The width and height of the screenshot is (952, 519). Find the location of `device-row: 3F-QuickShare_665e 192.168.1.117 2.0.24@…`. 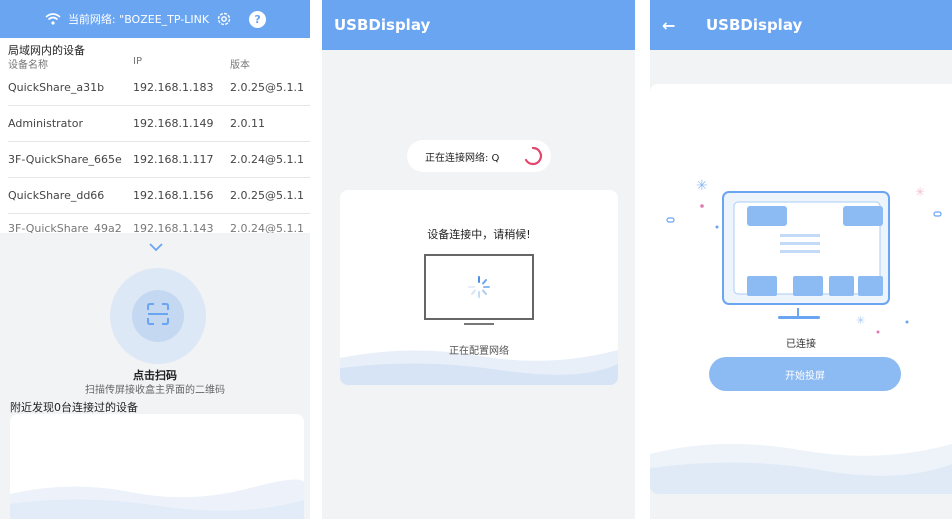

device-row: 3F-QuickShare_665e 192.168.1.117 2.0.24@… is located at coordinates (155, 160).